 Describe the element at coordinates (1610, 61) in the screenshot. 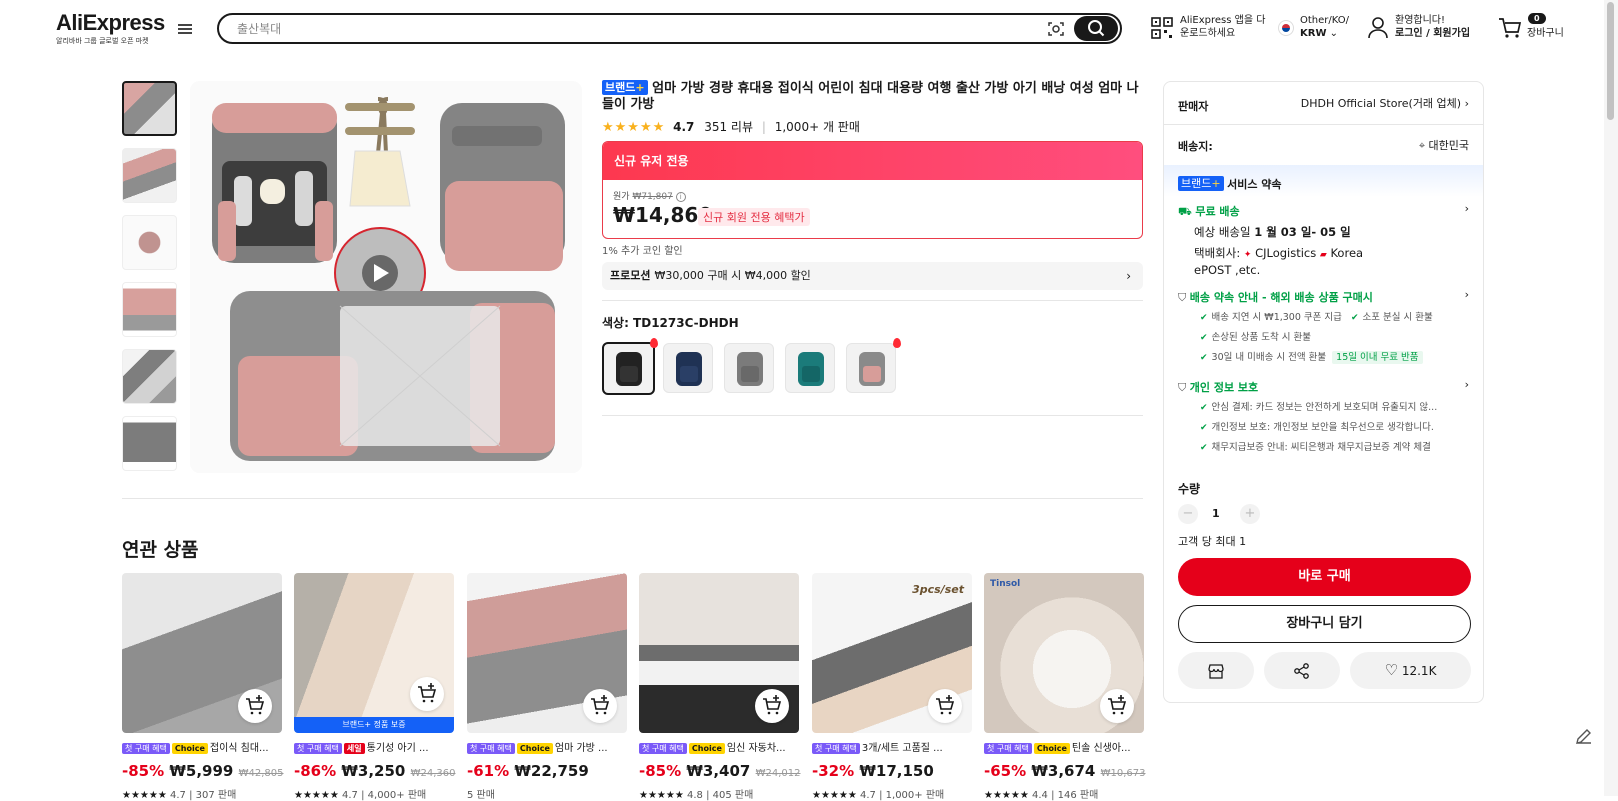

I see `scrollbar-thumb` at that location.